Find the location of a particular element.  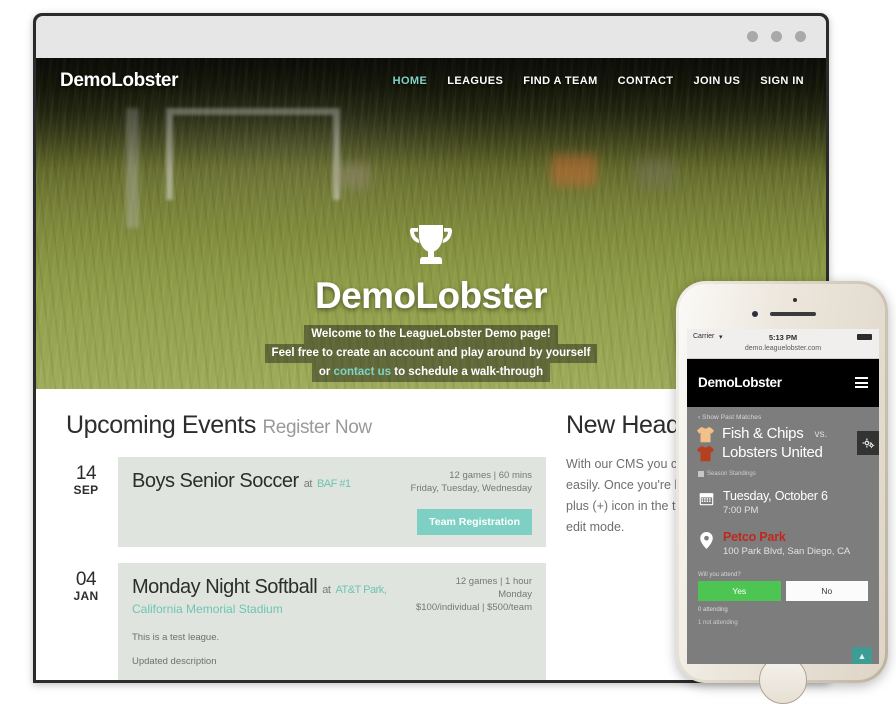

events-subtitle: Register Now is located at coordinates (317, 427).